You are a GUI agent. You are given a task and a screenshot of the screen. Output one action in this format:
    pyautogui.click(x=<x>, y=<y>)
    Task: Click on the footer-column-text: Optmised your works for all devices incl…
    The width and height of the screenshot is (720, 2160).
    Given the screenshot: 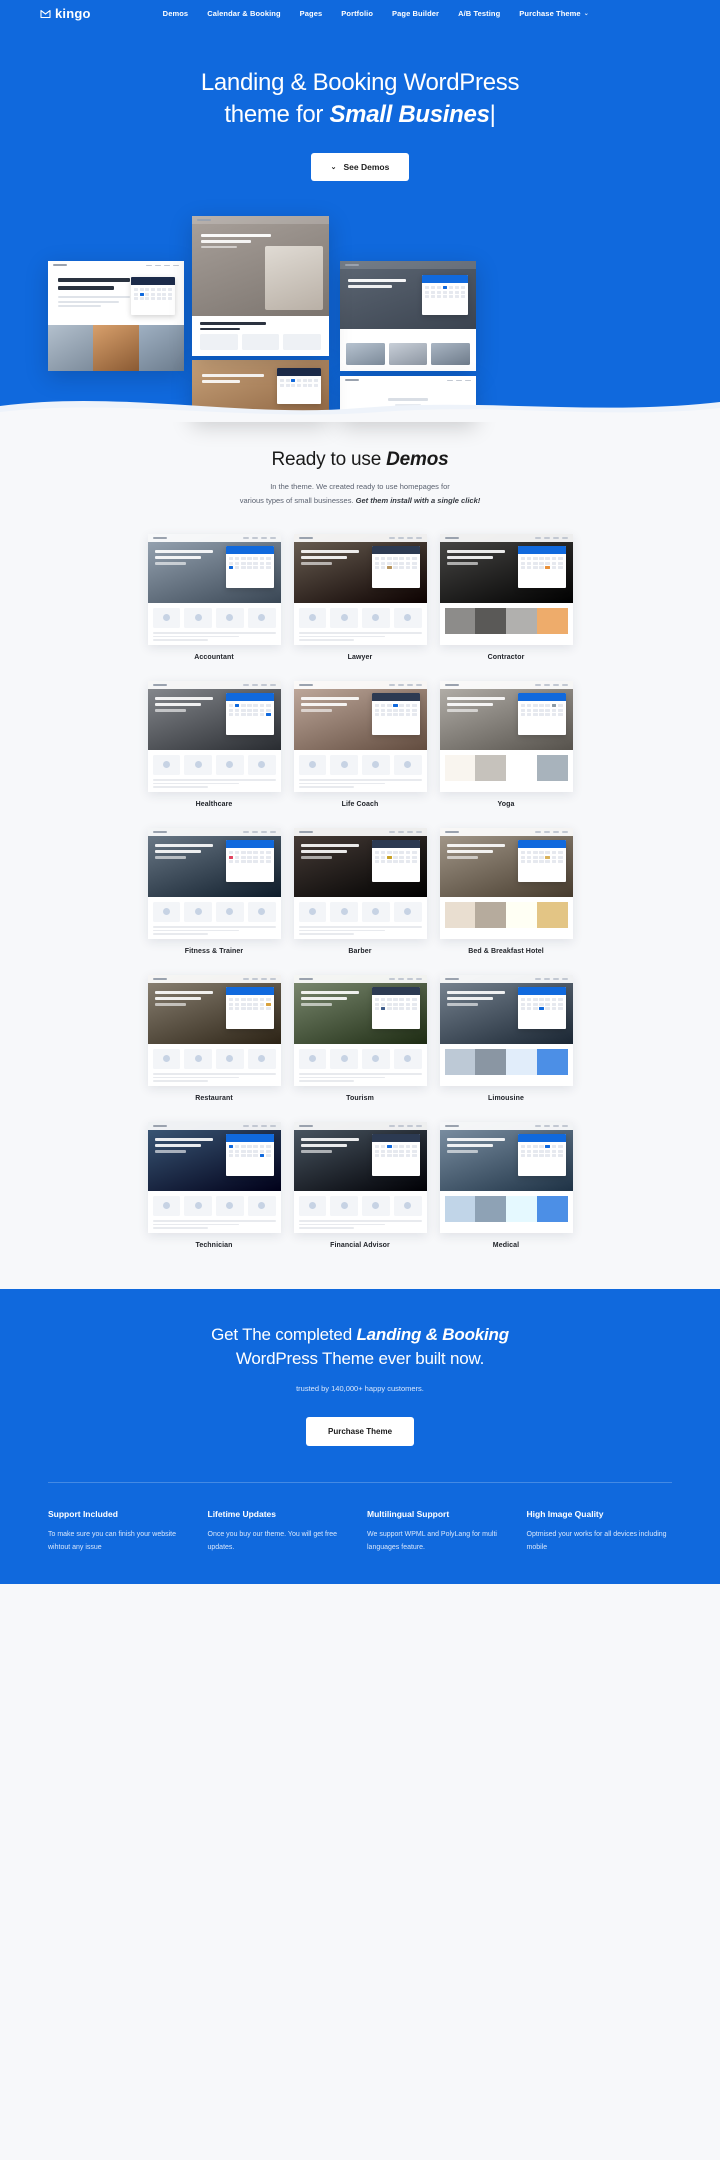 What is the action you would take?
    pyautogui.click(x=596, y=1541)
    